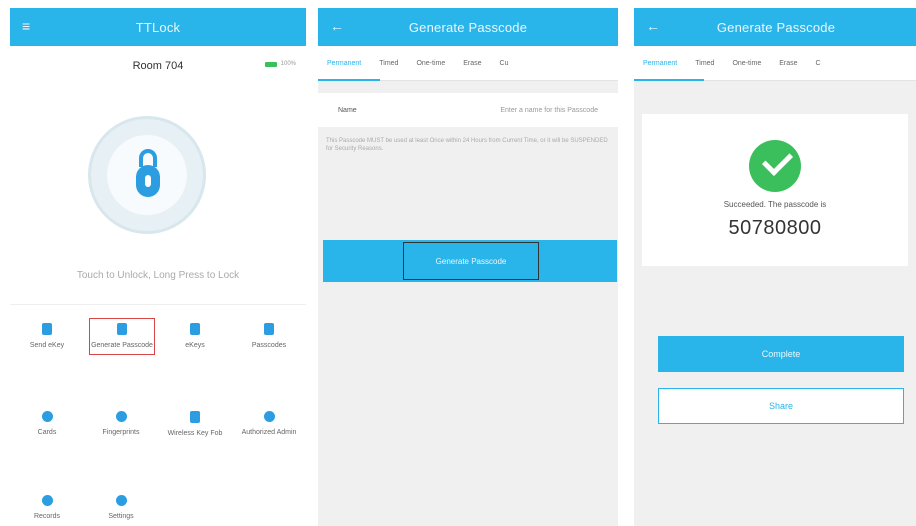  I want to click on ekeys-icon, so click(195, 329).